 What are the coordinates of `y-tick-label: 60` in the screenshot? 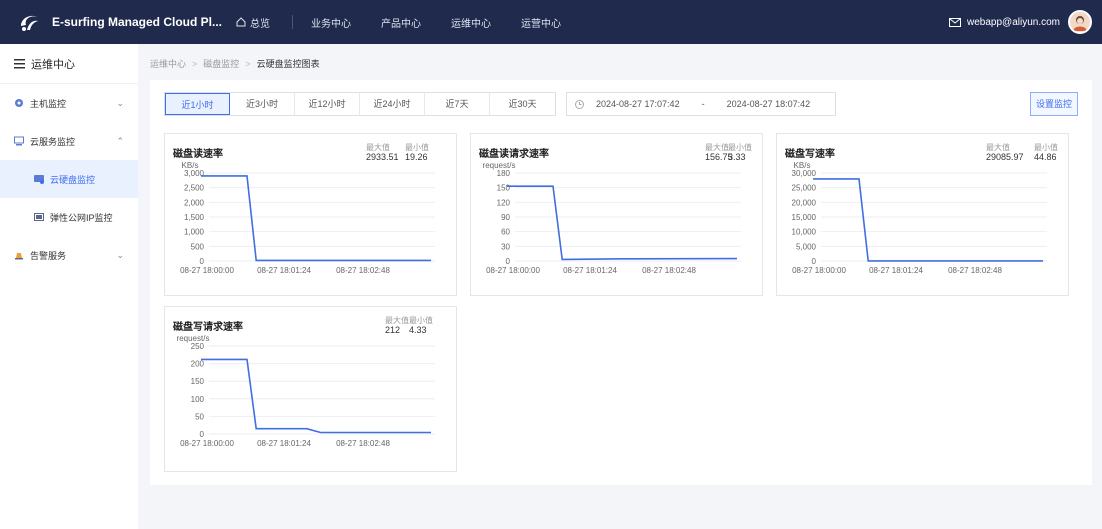 It's located at (505, 232).